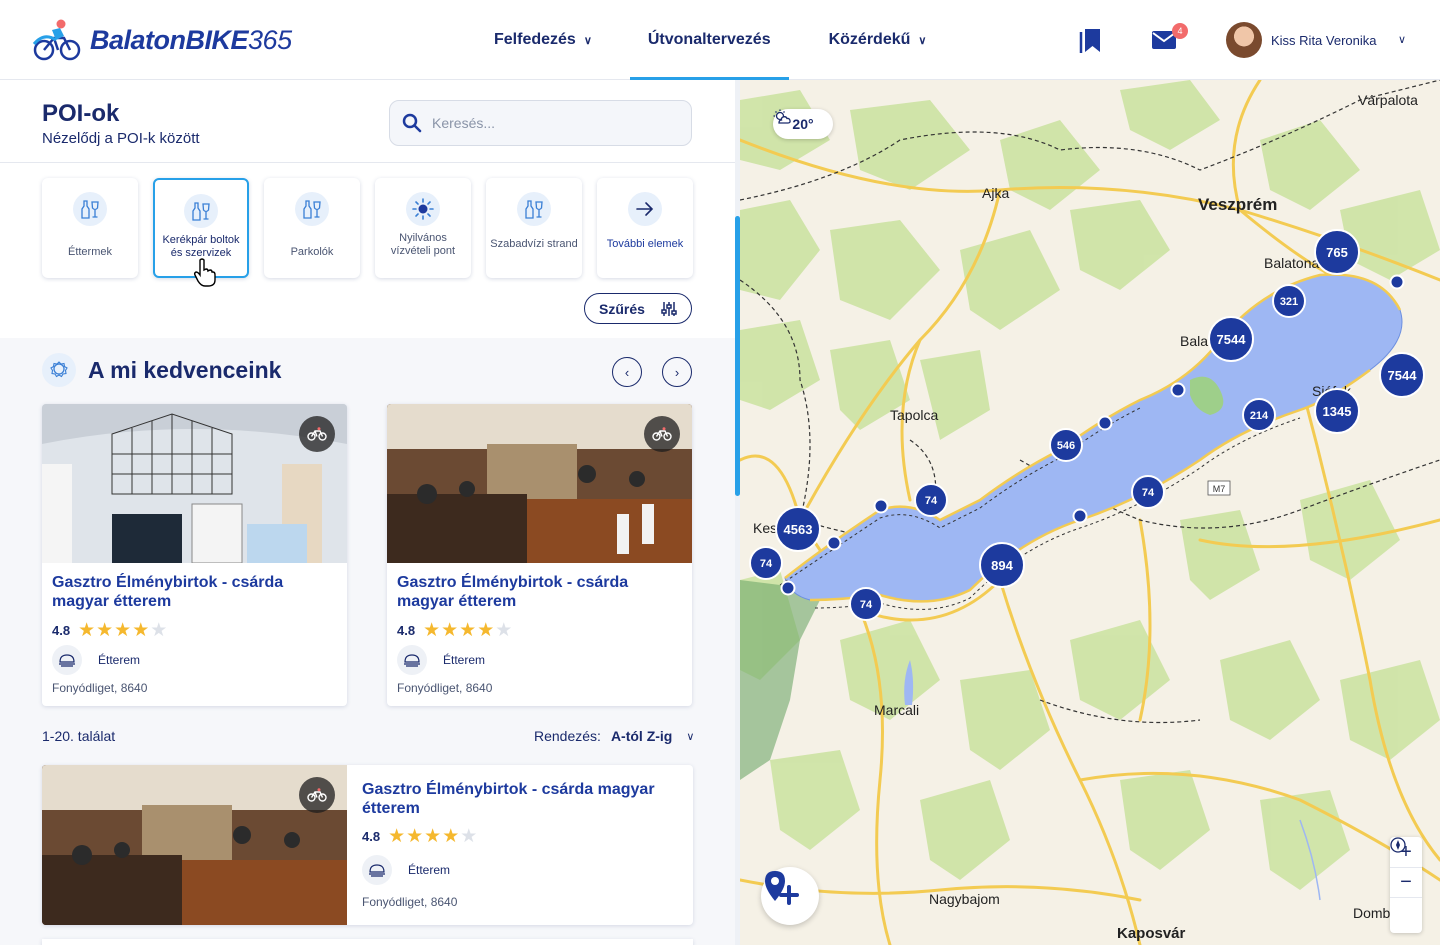 The image size is (1440, 945). What do you see at coordinates (445, 688) in the screenshot?
I see `address: Fonyódliget, 8640` at bounding box center [445, 688].